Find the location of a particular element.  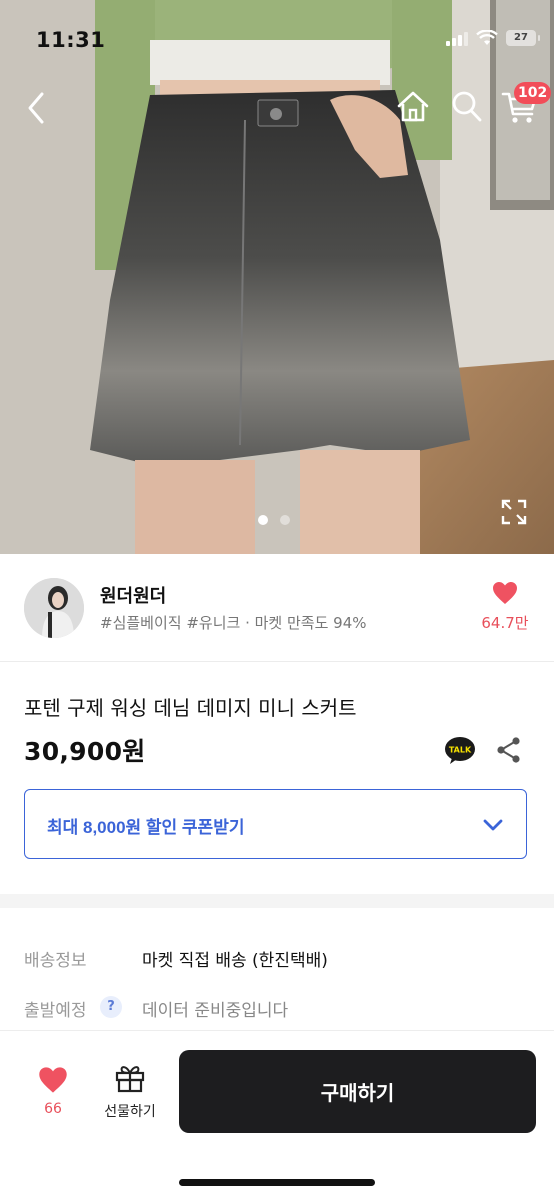

status-bar: 11:31 27 is located at coordinates (277, 40).